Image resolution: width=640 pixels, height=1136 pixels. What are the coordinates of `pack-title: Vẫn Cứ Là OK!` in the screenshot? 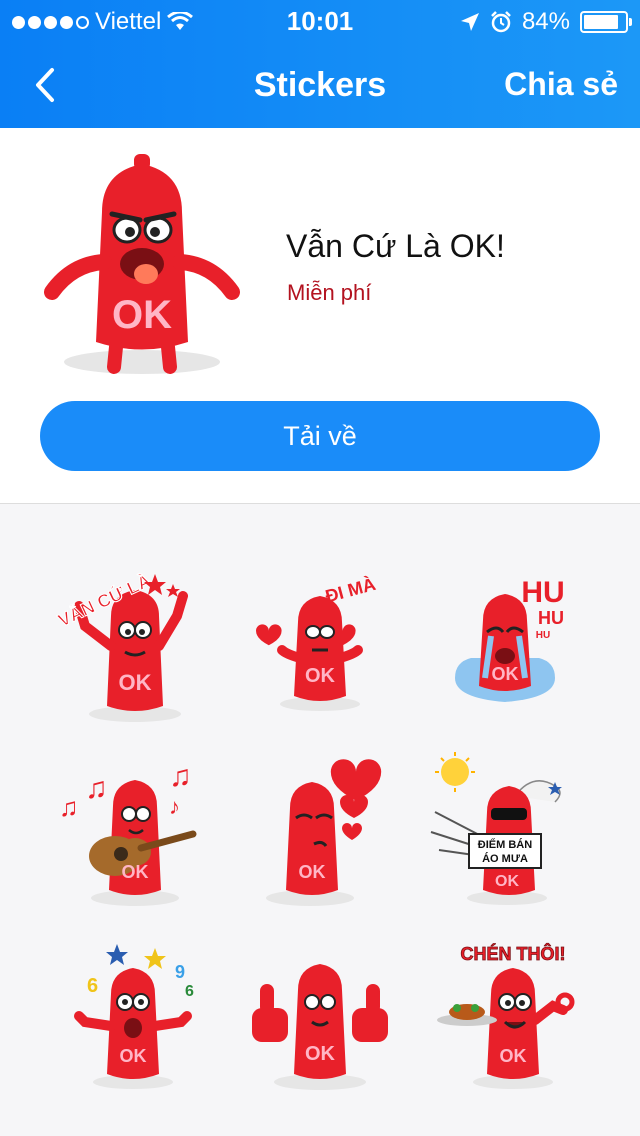 It's located at (395, 246).